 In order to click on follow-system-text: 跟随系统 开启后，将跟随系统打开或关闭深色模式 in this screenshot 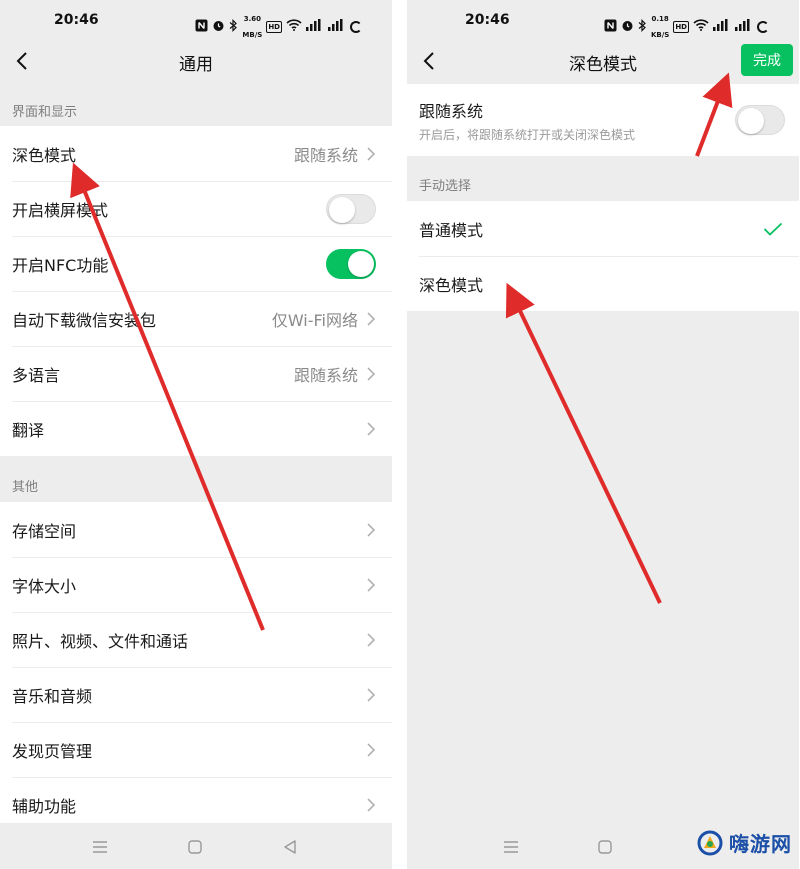, I will do `click(577, 120)`.